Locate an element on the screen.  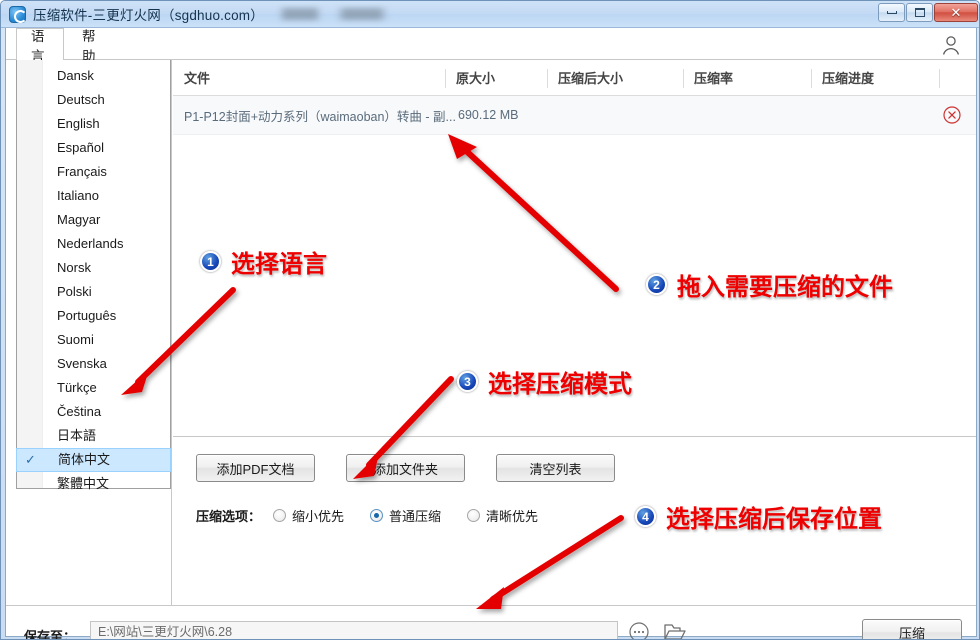
language-item-label: Türkçe is located at coordinates (77, 387).